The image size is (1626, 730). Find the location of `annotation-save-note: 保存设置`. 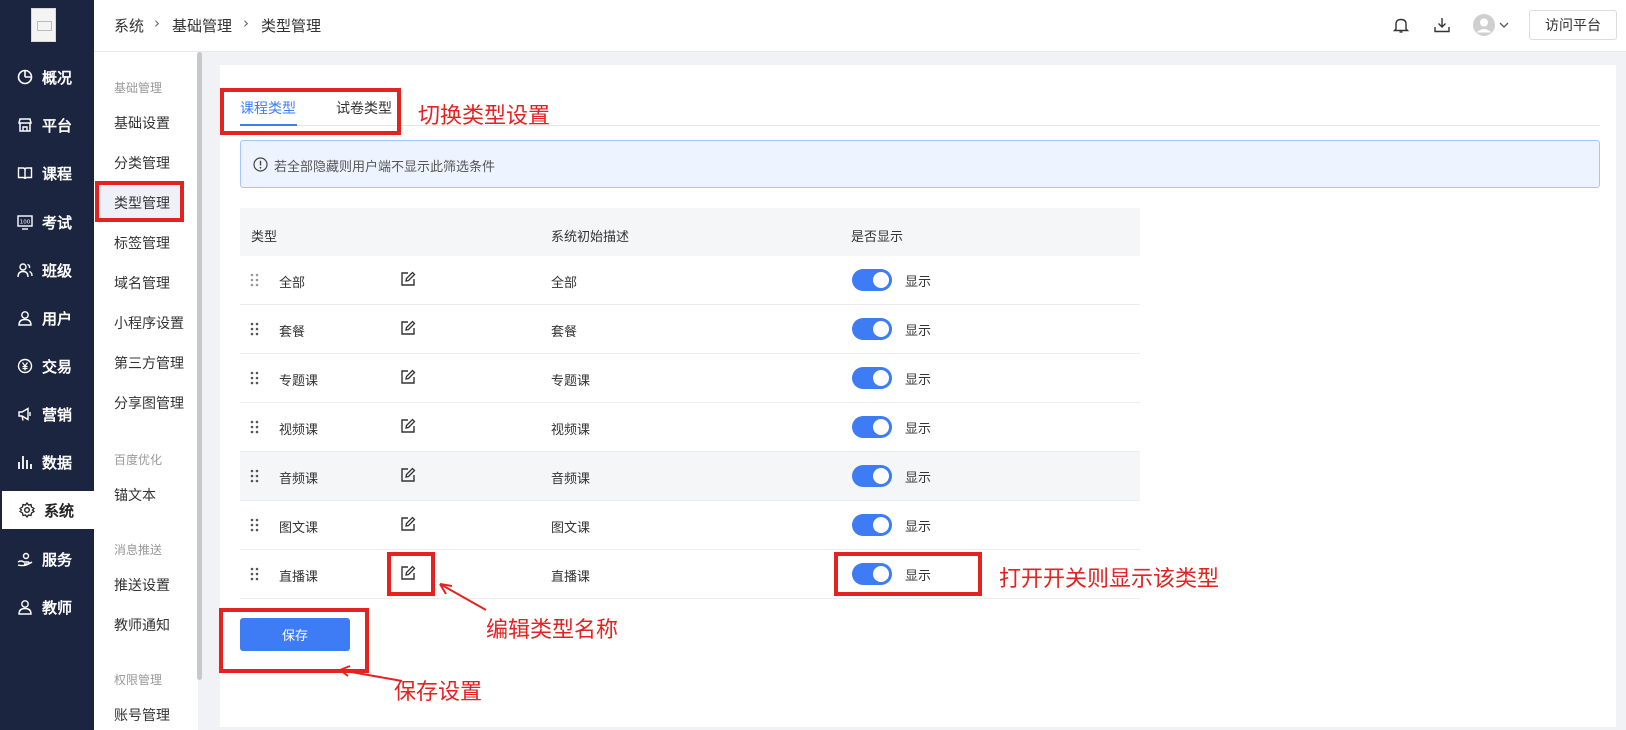

annotation-save-note: 保存设置 is located at coordinates (438, 692).